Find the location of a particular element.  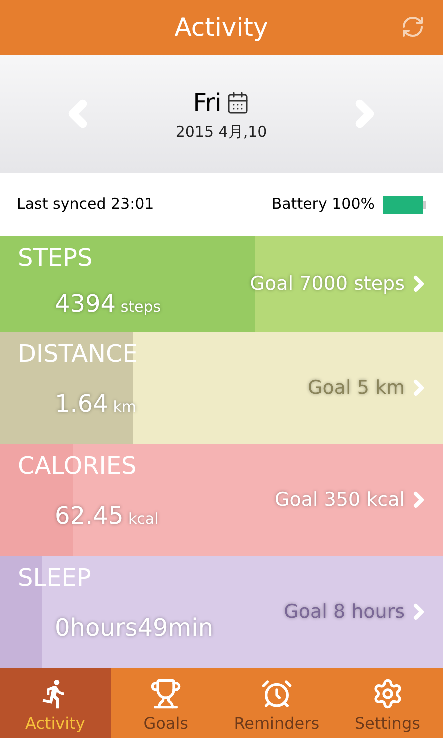

metric-label: DISTANCE is located at coordinates (78, 354).